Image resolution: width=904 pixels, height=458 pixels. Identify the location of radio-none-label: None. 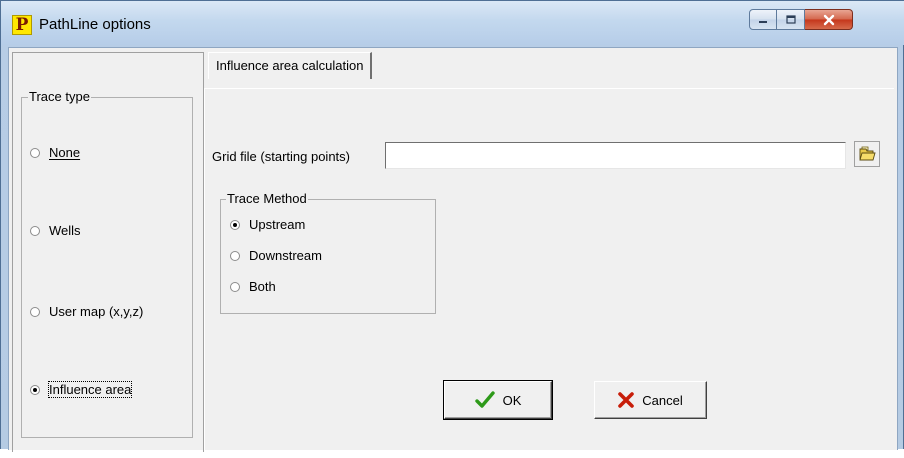
(65, 152).